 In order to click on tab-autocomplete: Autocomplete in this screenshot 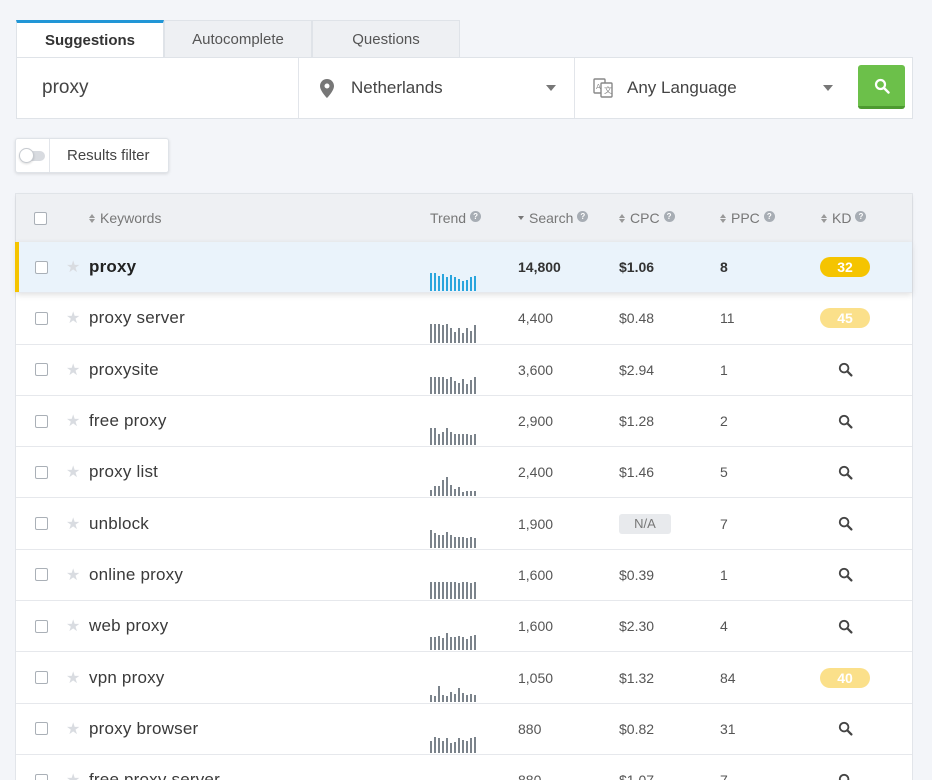, I will do `click(238, 39)`.